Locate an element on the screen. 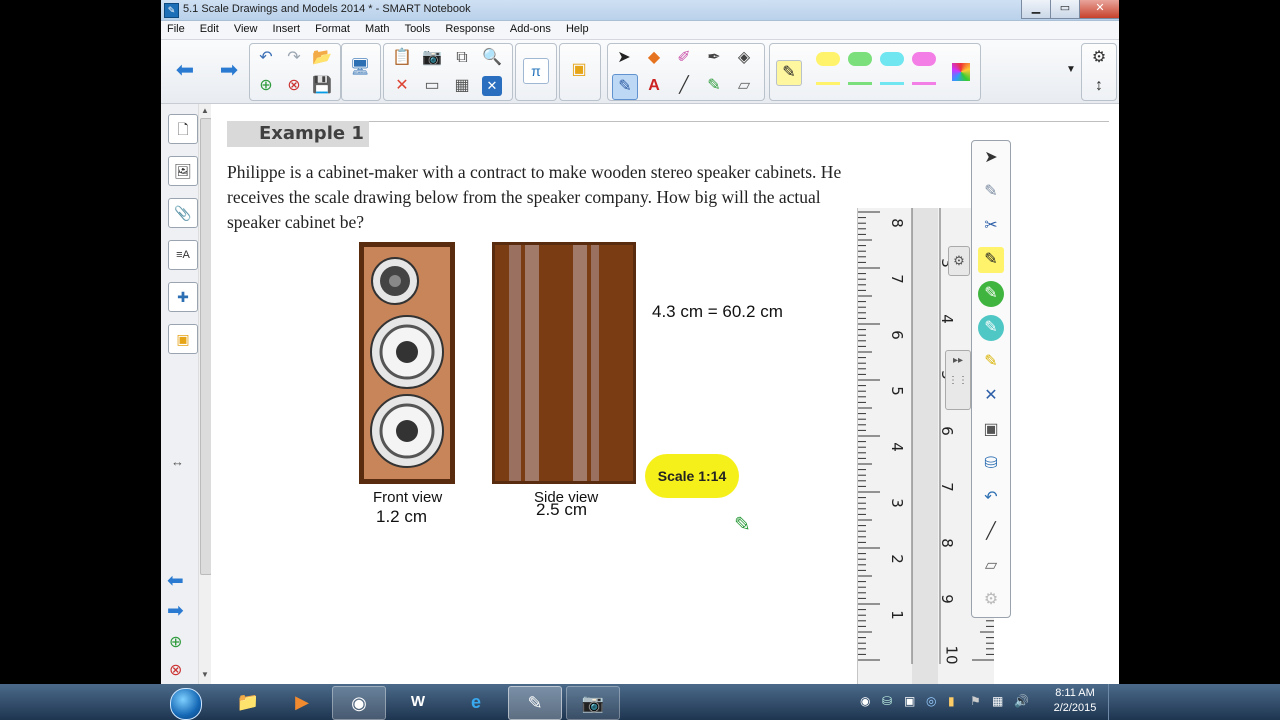  float-highlighter-yellow-icon: ✎ is located at coordinates (991, 260).